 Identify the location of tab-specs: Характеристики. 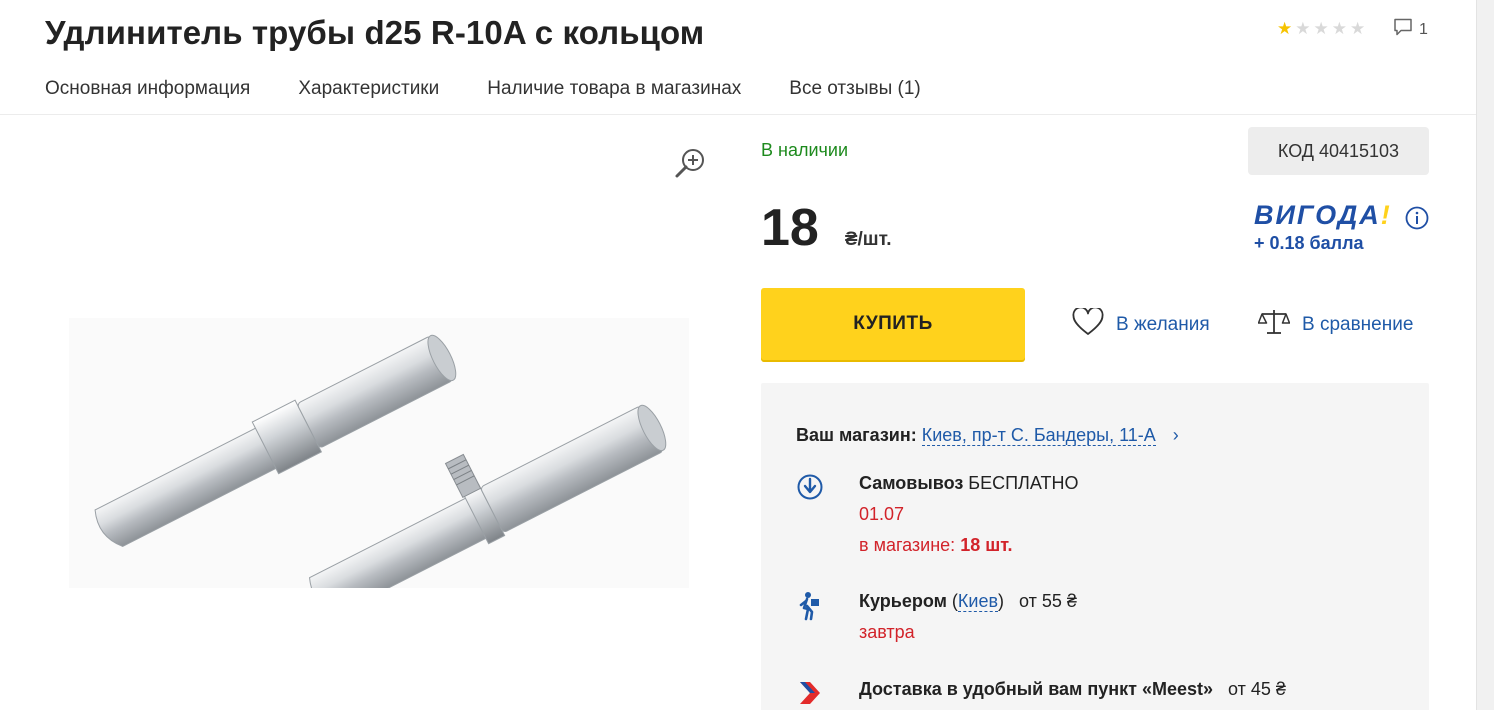
(368, 89).